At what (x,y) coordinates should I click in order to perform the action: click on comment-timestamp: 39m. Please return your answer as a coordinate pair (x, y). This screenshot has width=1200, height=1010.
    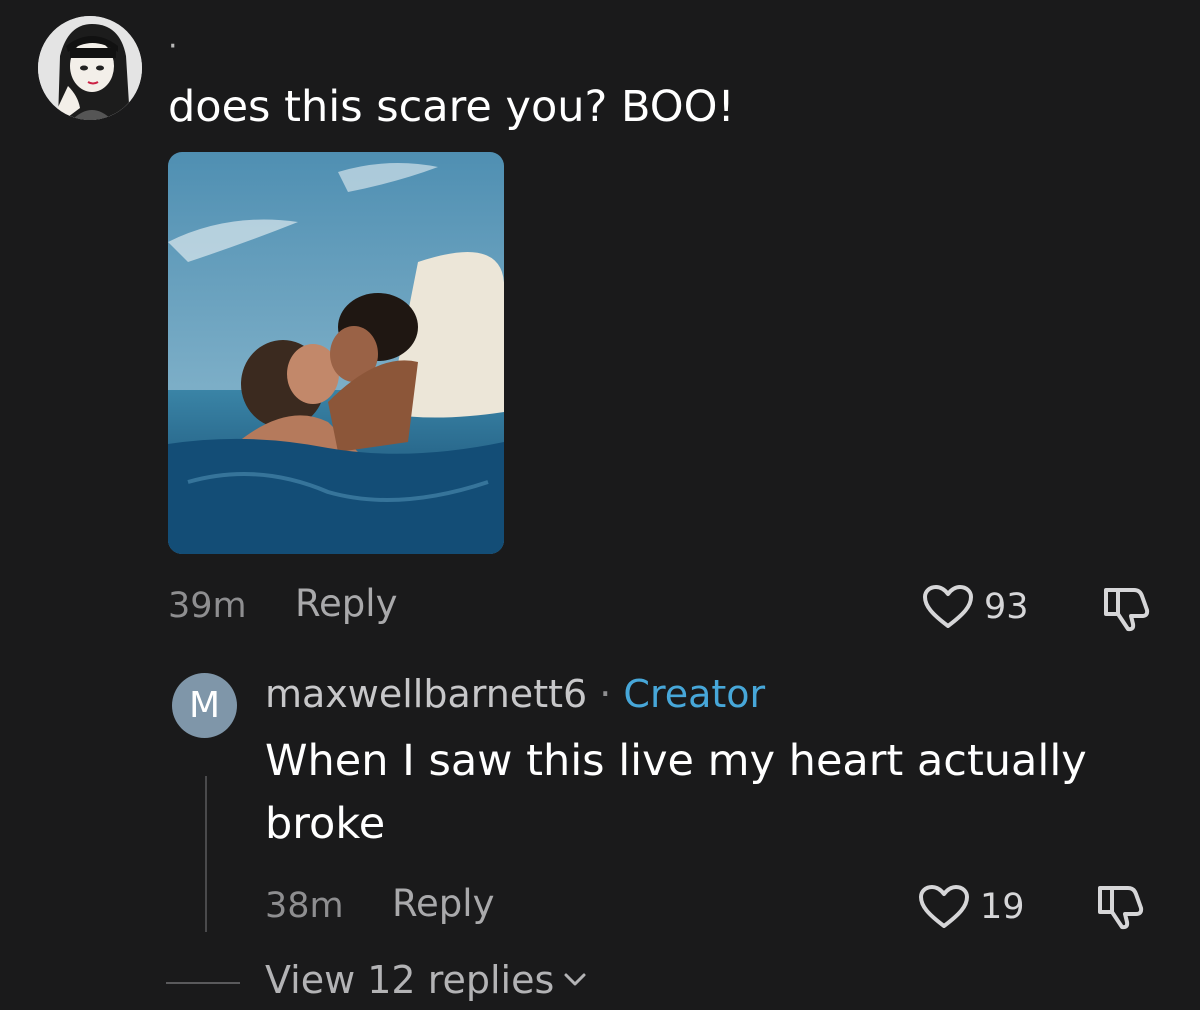
    Looking at the image, I should click on (207, 606).